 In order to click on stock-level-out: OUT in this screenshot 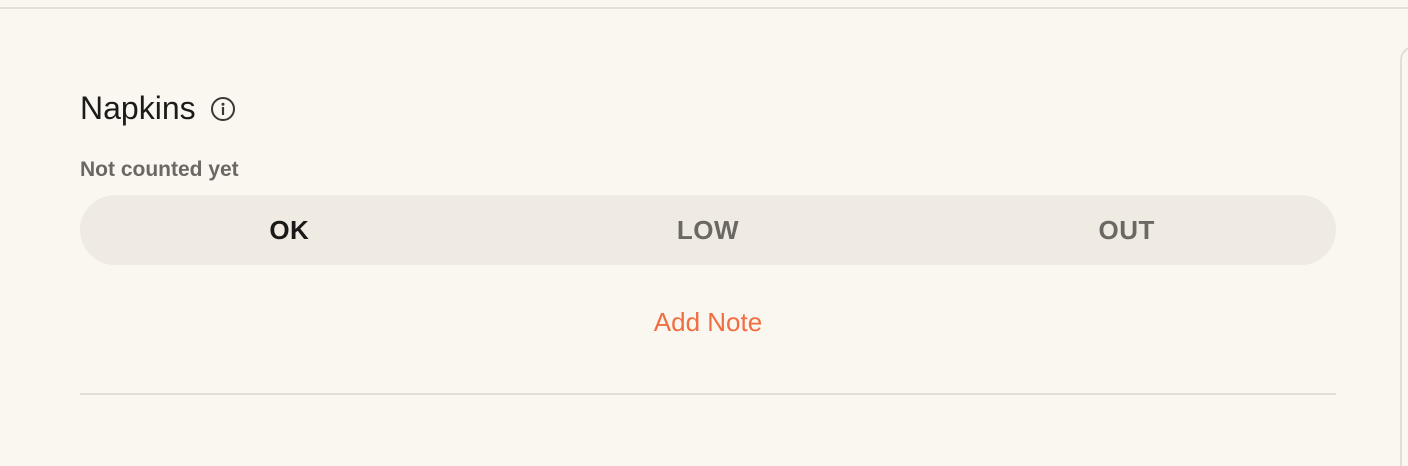, I will do `click(1126, 230)`.